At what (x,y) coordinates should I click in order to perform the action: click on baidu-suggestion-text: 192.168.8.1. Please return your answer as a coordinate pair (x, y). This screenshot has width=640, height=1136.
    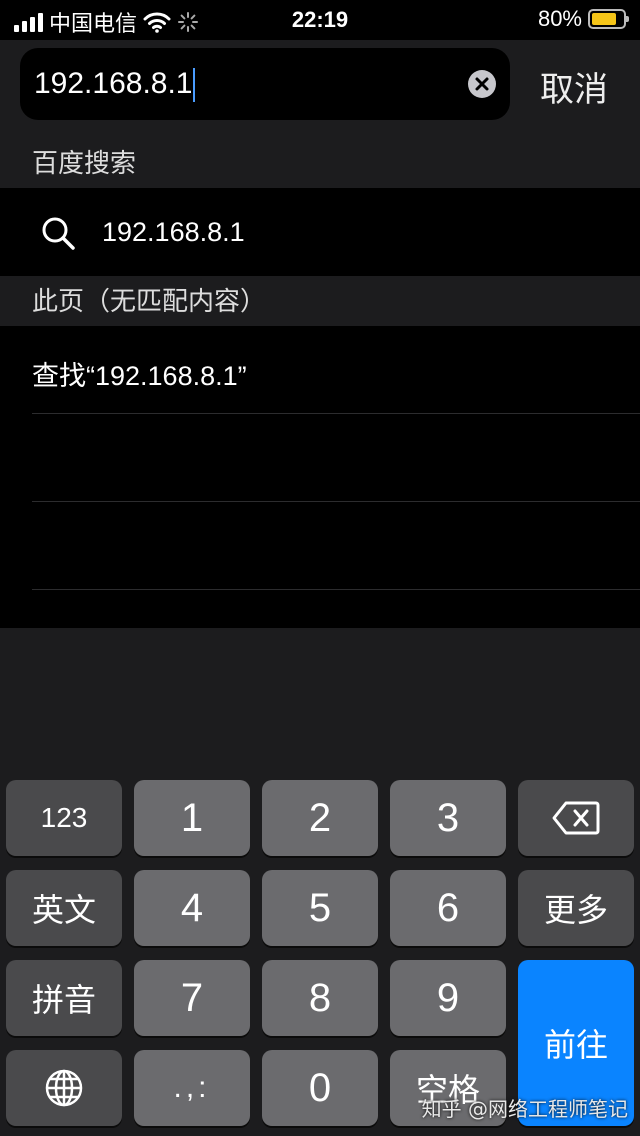
    Looking at the image, I should click on (173, 232).